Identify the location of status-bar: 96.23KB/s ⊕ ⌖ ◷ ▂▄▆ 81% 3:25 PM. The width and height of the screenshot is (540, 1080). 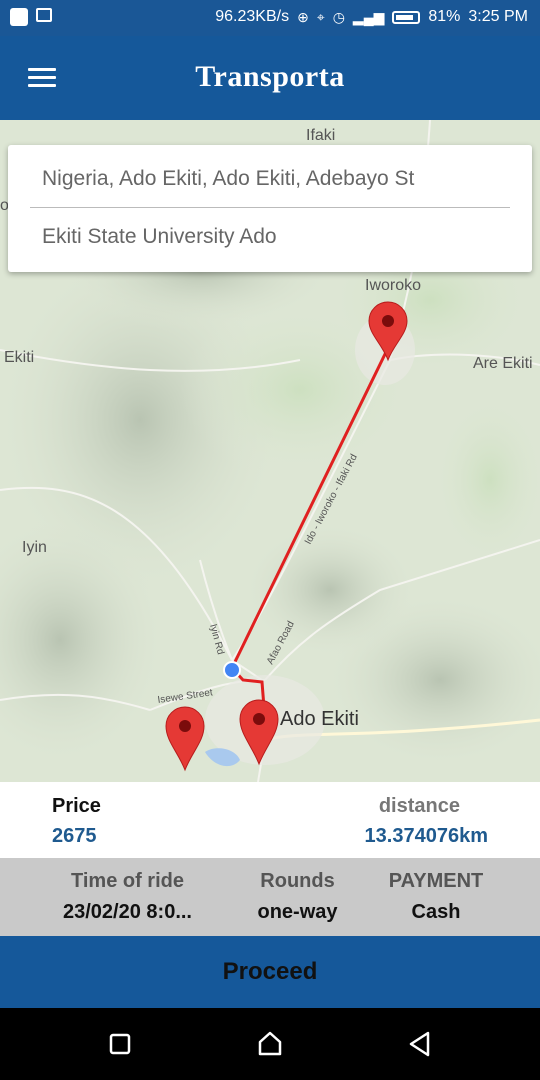
(270, 18).